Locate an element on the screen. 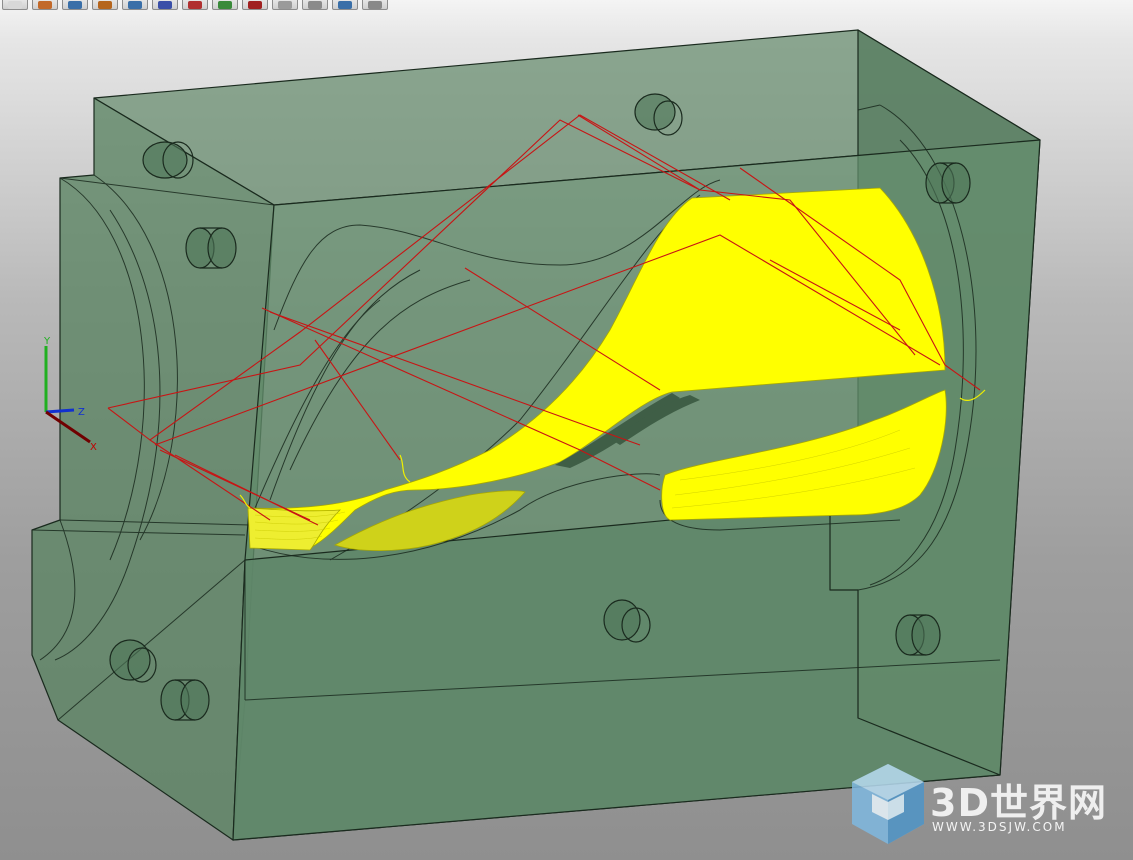  viewcube-icon is located at coordinates (345, 5).